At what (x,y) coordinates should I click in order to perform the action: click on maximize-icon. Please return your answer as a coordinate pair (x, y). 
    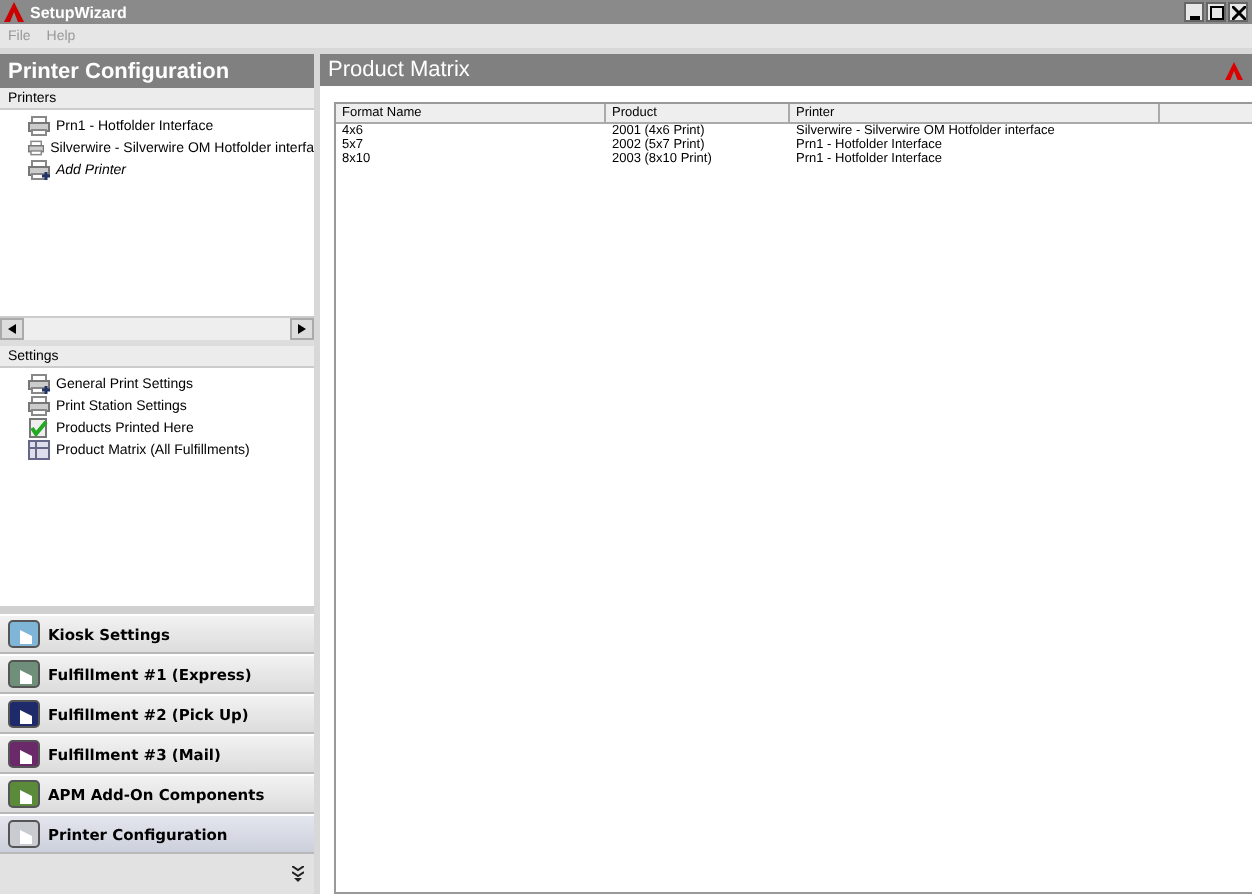
    Looking at the image, I should click on (1216, 12).